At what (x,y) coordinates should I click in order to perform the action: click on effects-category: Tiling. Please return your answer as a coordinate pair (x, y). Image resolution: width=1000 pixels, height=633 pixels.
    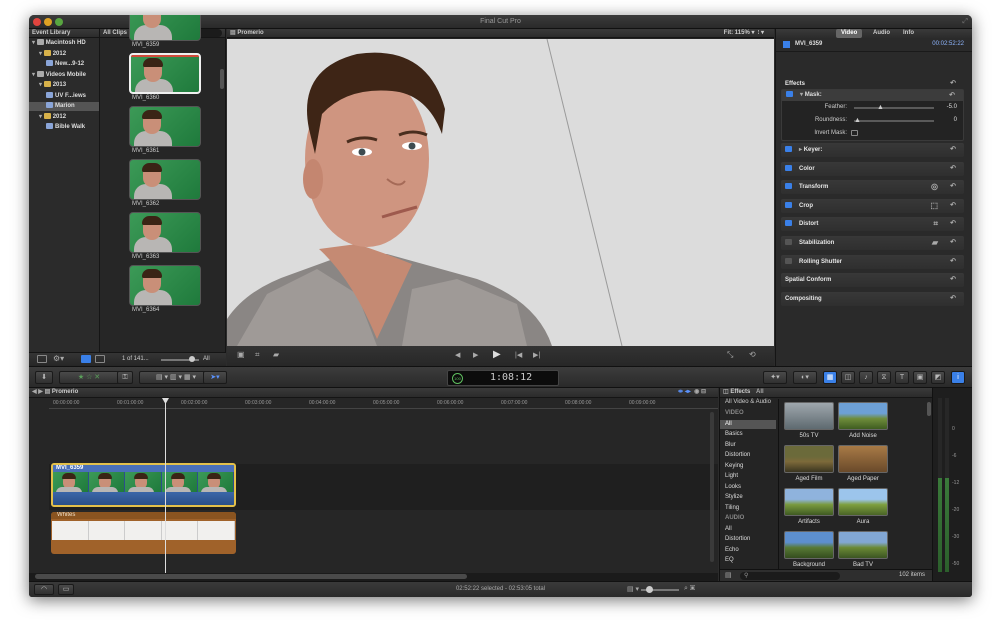
    Looking at the image, I should click on (748, 508).